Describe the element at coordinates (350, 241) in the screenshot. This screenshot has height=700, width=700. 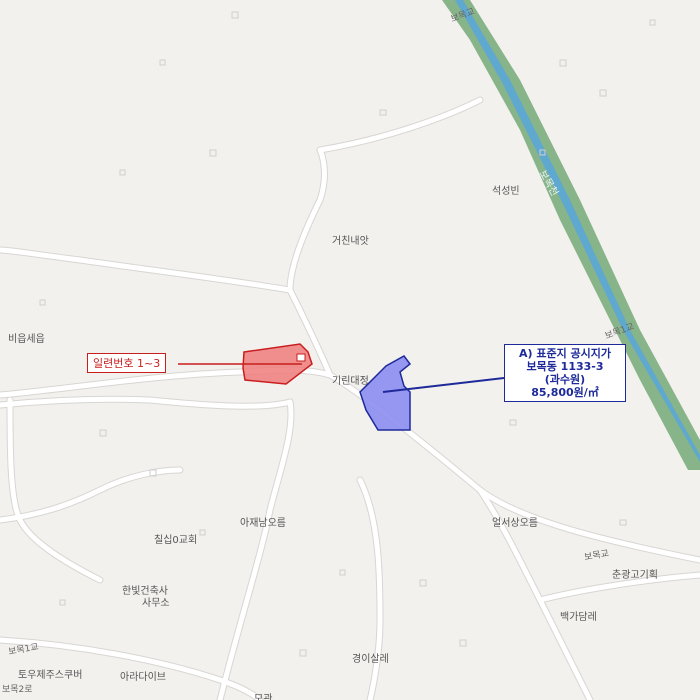
I see `place-label-geochinnaeot: 거친내앗` at that location.